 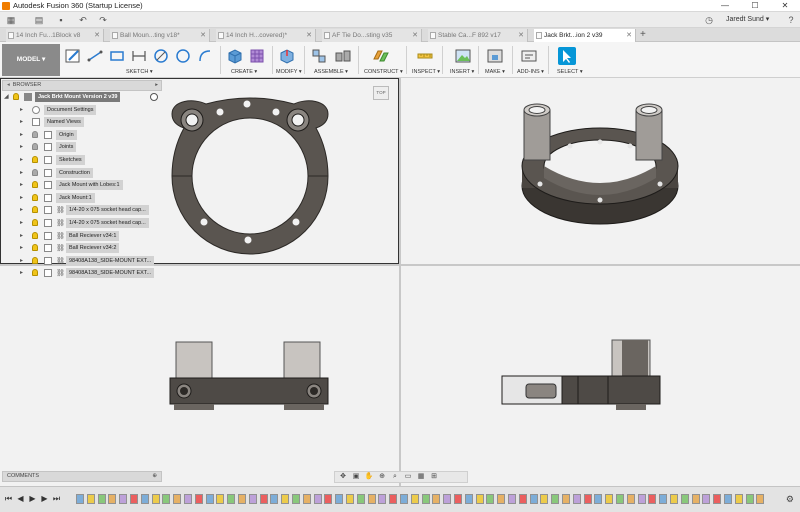 What do you see at coordinates (425, 56) in the screenshot?
I see `measure-icon` at bounding box center [425, 56].